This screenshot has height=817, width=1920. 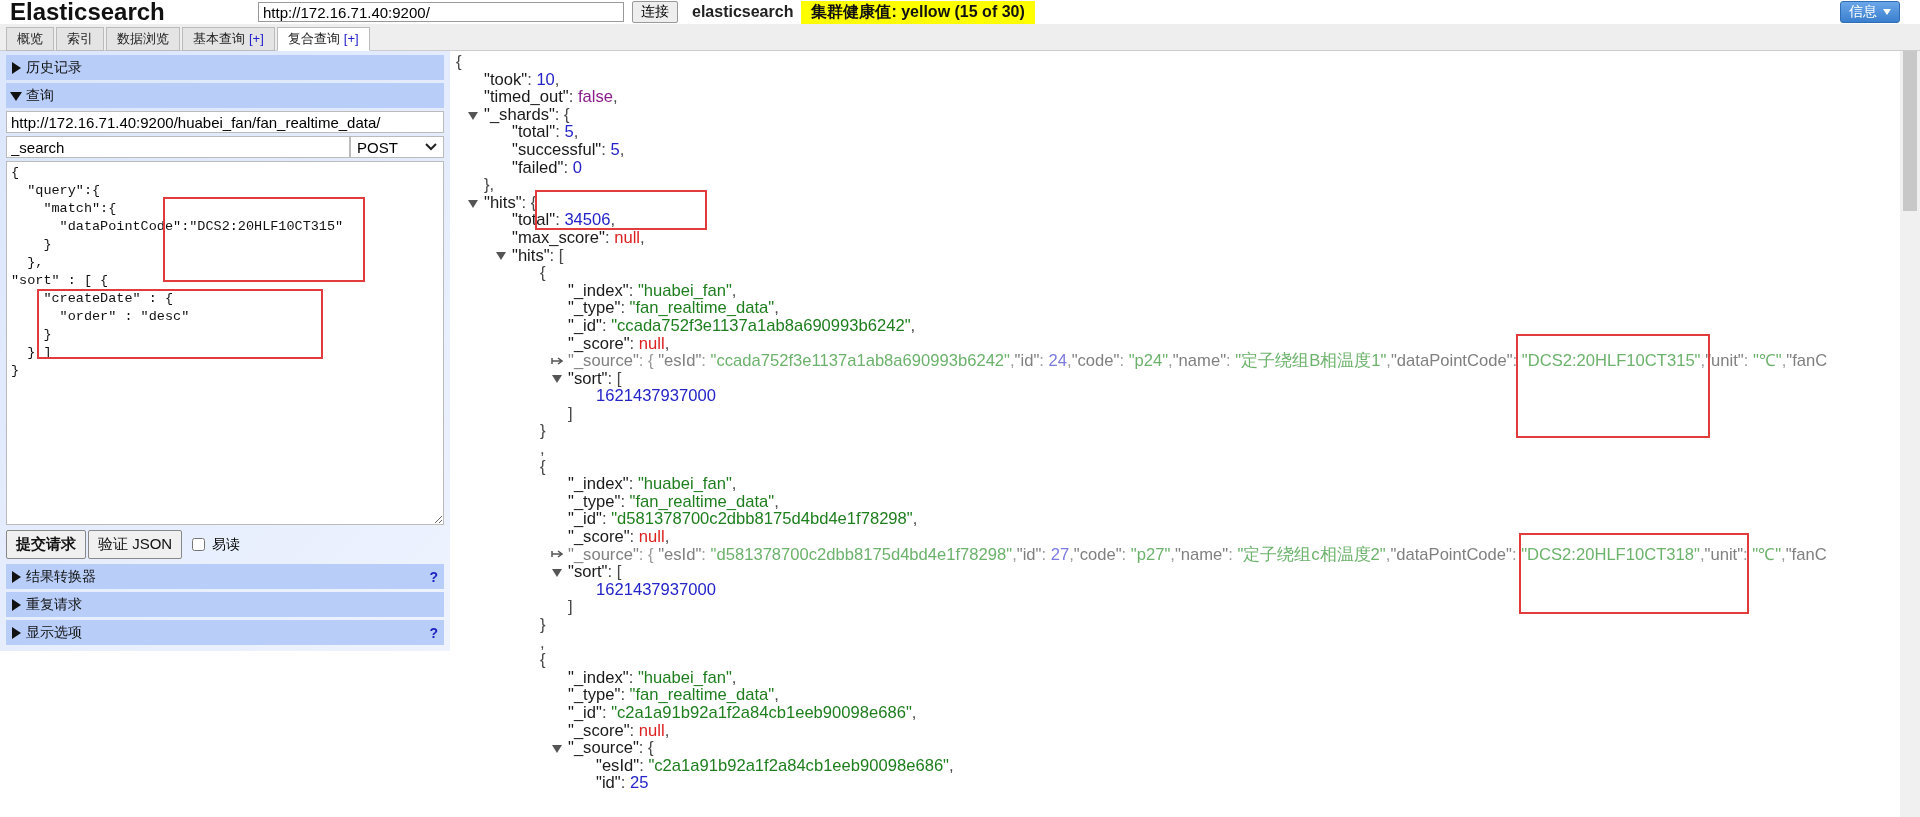 What do you see at coordinates (545, 132) in the screenshot?
I see `json-line: "total": 5,` at bounding box center [545, 132].